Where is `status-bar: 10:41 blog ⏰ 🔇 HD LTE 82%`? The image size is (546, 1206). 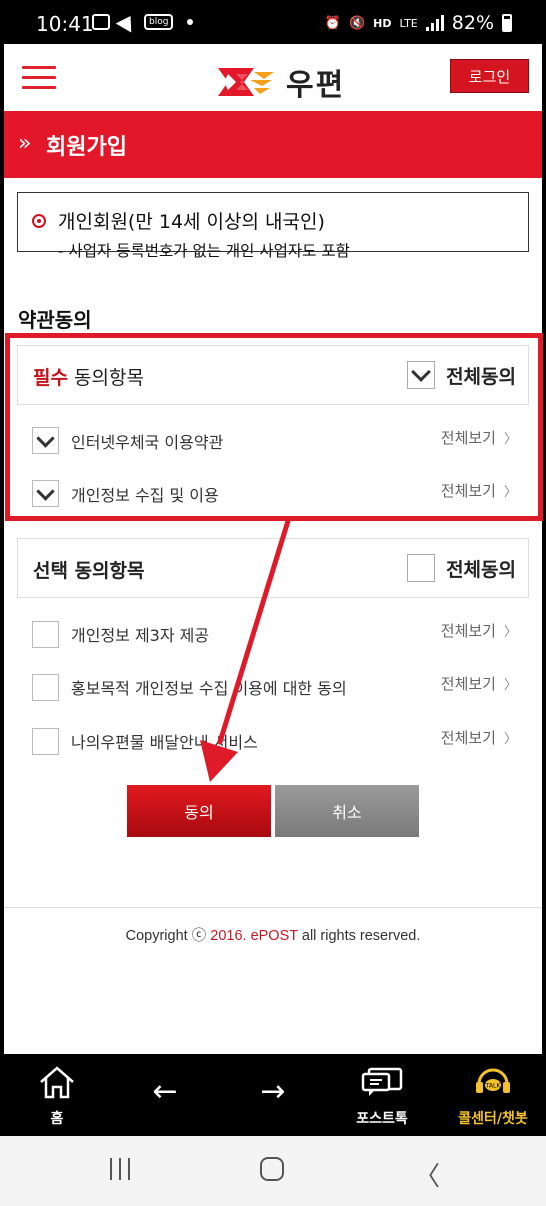
status-bar: 10:41 blog ⏰ 🔇 HD LTE 82% is located at coordinates (273, 22).